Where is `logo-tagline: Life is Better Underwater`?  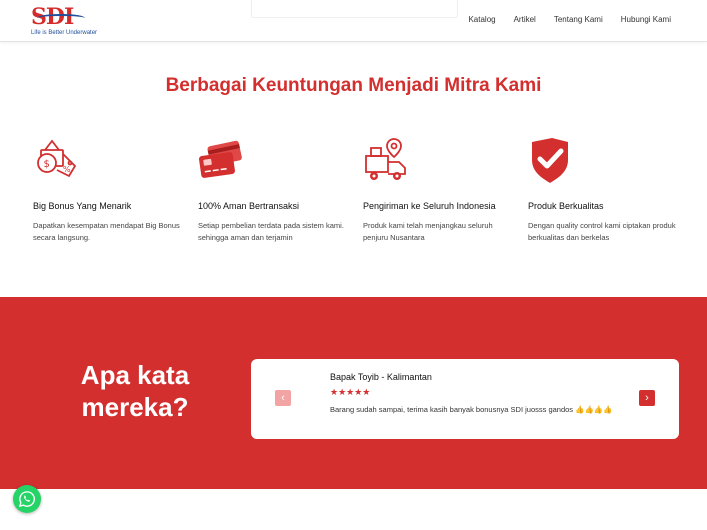 logo-tagline: Life is Better Underwater is located at coordinates (64, 33).